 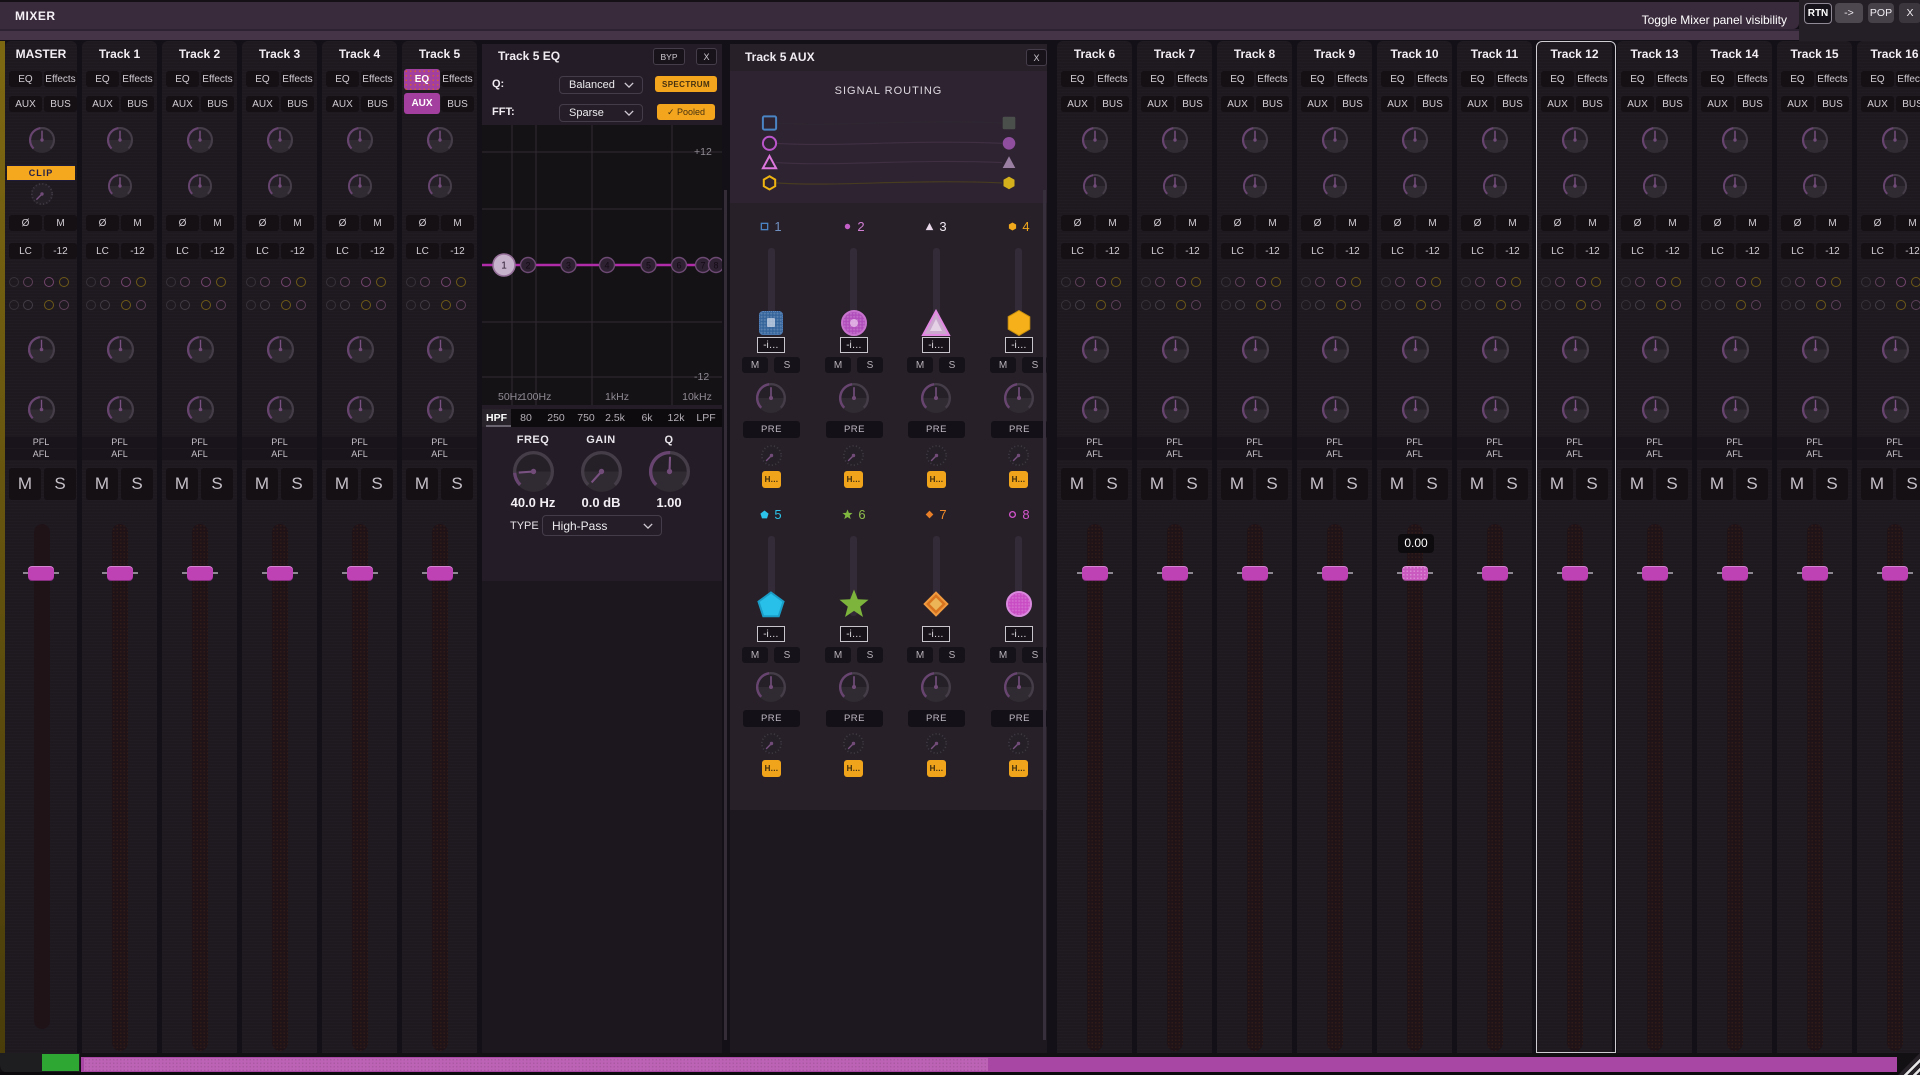 I want to click on svg-text: 2, so click(x=527, y=265).